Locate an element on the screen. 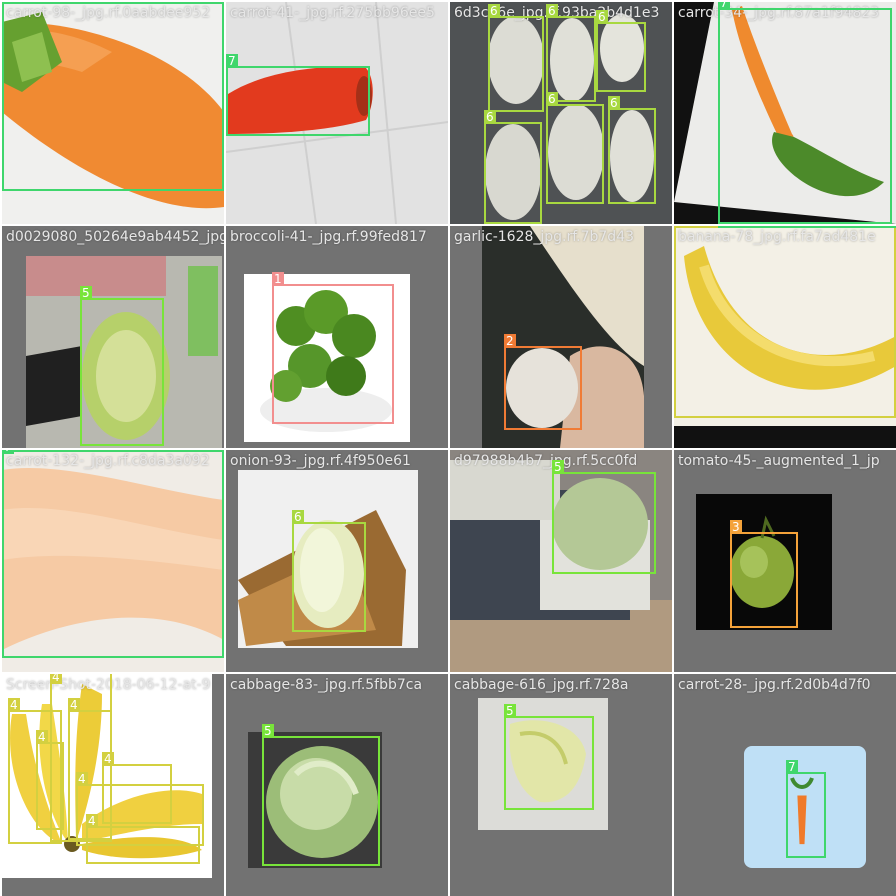 This screenshot has height=896, width=896. class-label: 3 is located at coordinates (736, 527).